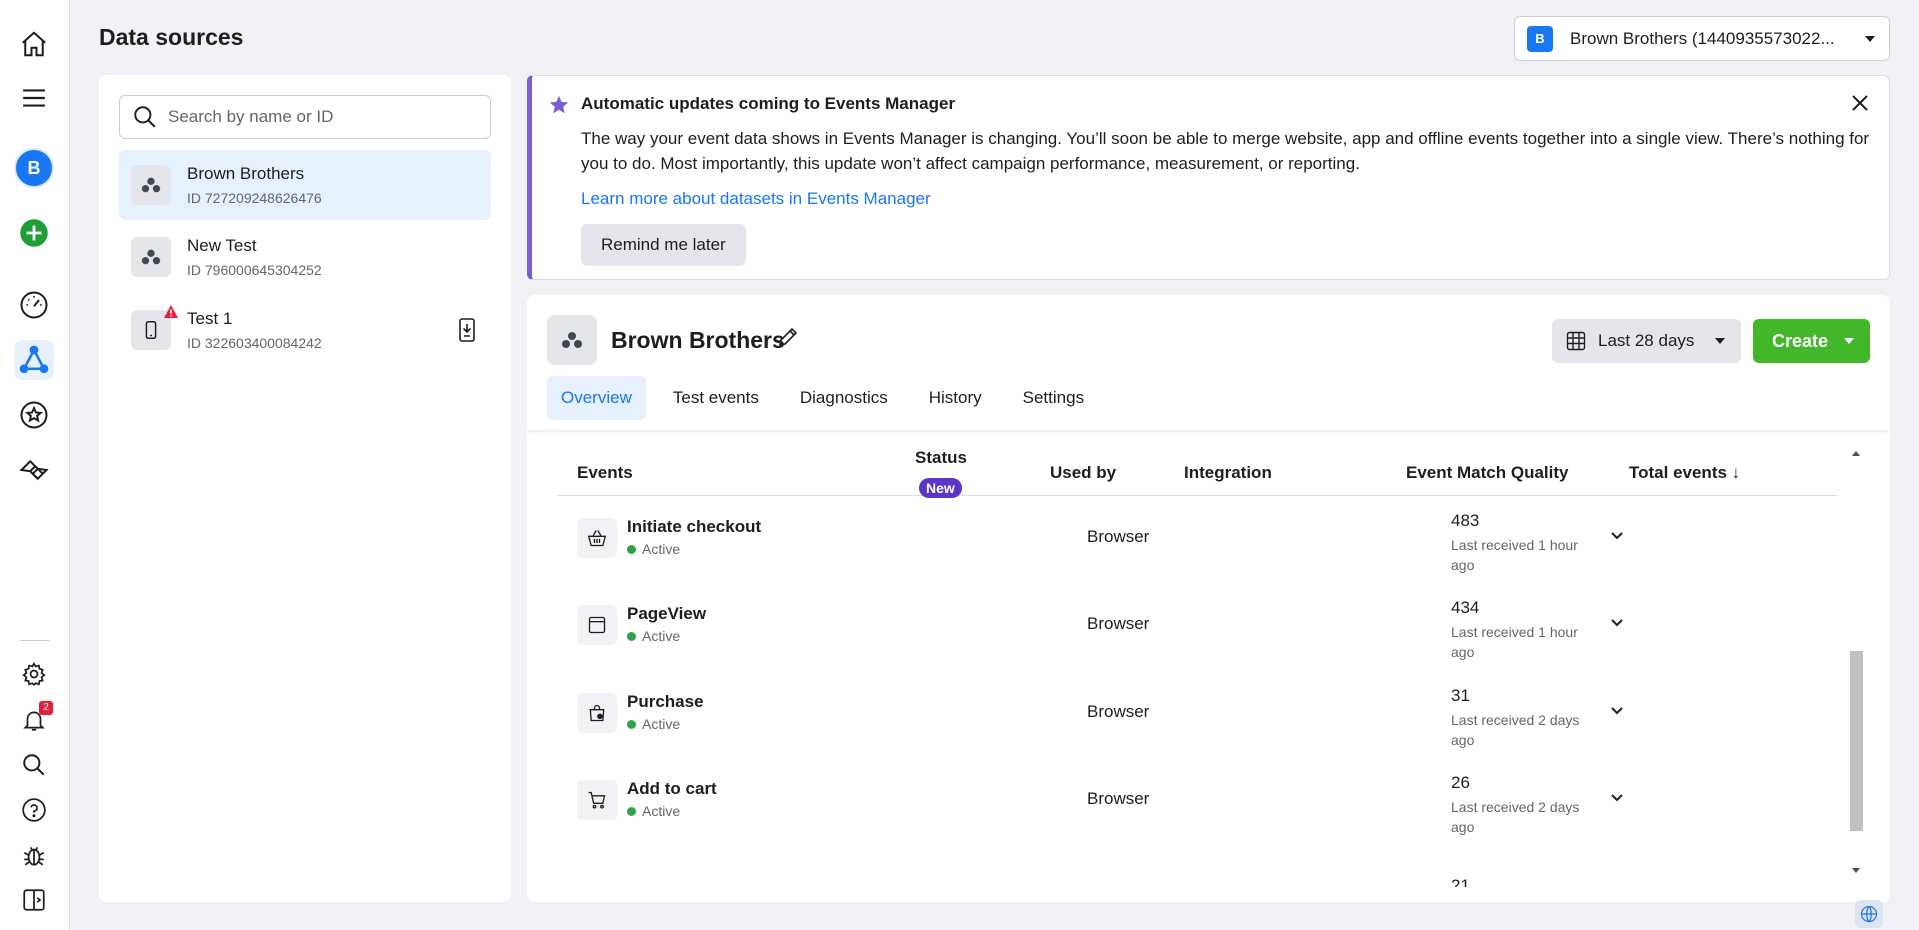 The height and width of the screenshot is (930, 1919). I want to click on source-item: Test 1 ID 322603400084242, so click(305, 330).